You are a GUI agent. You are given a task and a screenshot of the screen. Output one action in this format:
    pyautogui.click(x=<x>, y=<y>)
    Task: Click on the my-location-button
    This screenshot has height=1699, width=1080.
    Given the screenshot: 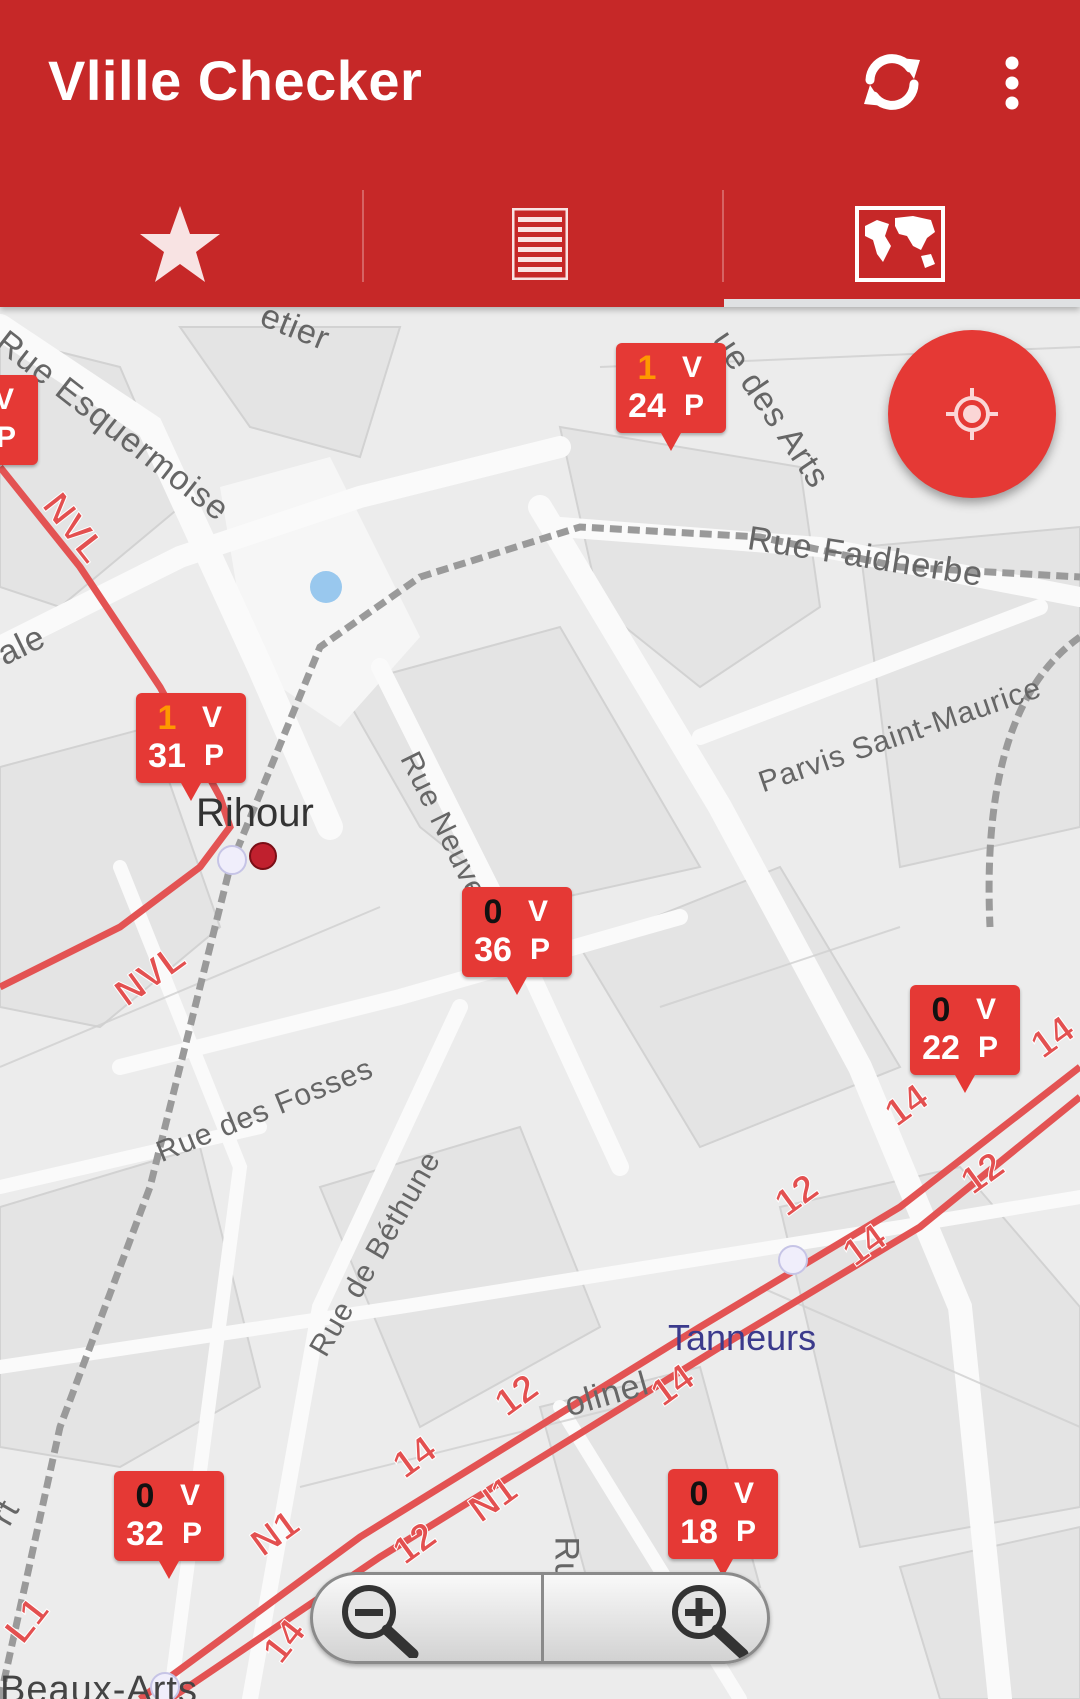 What is the action you would take?
    pyautogui.click(x=972, y=414)
    